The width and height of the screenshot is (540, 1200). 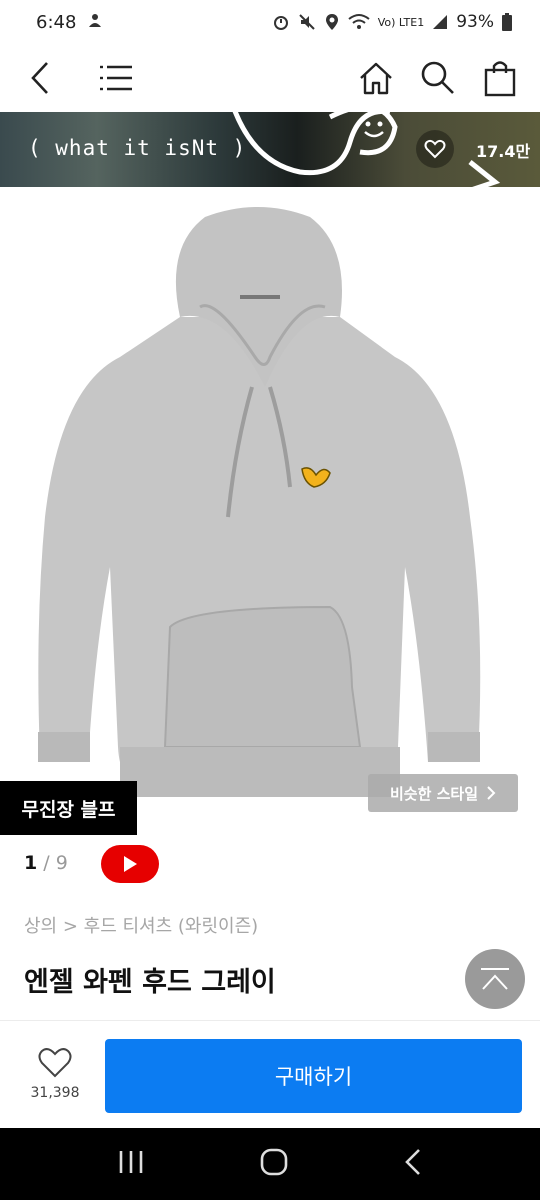 I want to click on similar-style-label: 비슷한 스타일, so click(x=434, y=793).